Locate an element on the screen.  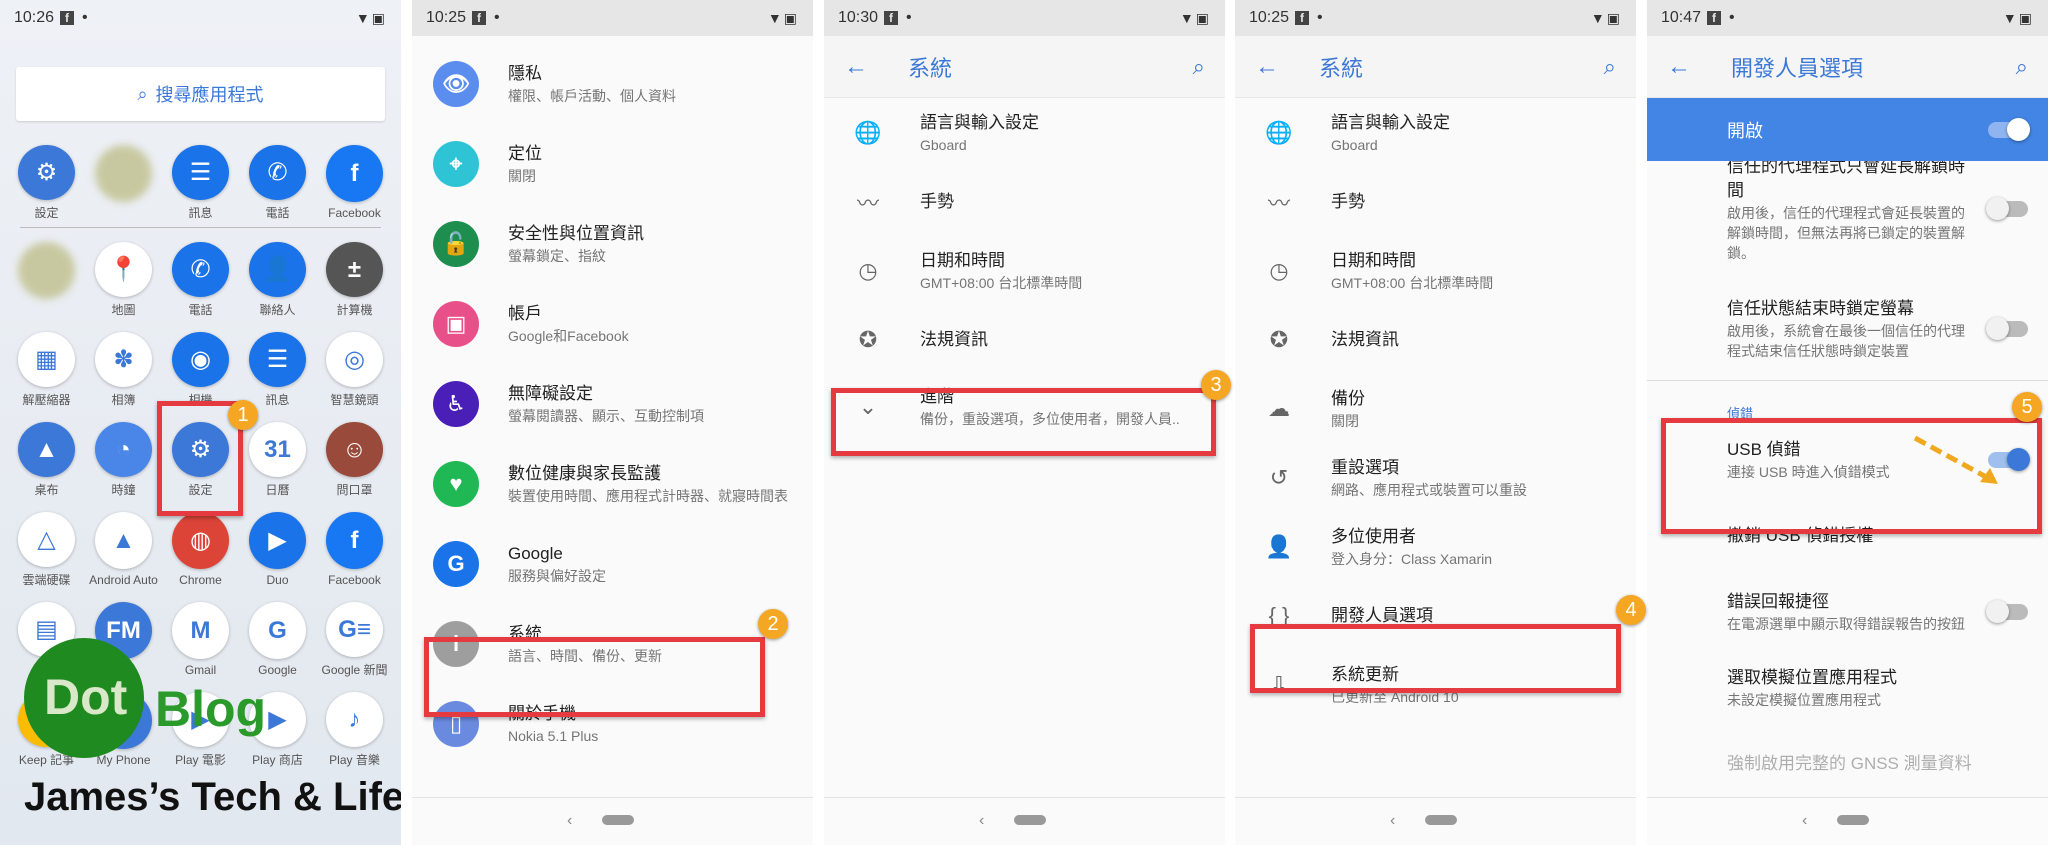
settings-row-1: ⌖ 定位 關閉 is located at coordinates (612, 164).